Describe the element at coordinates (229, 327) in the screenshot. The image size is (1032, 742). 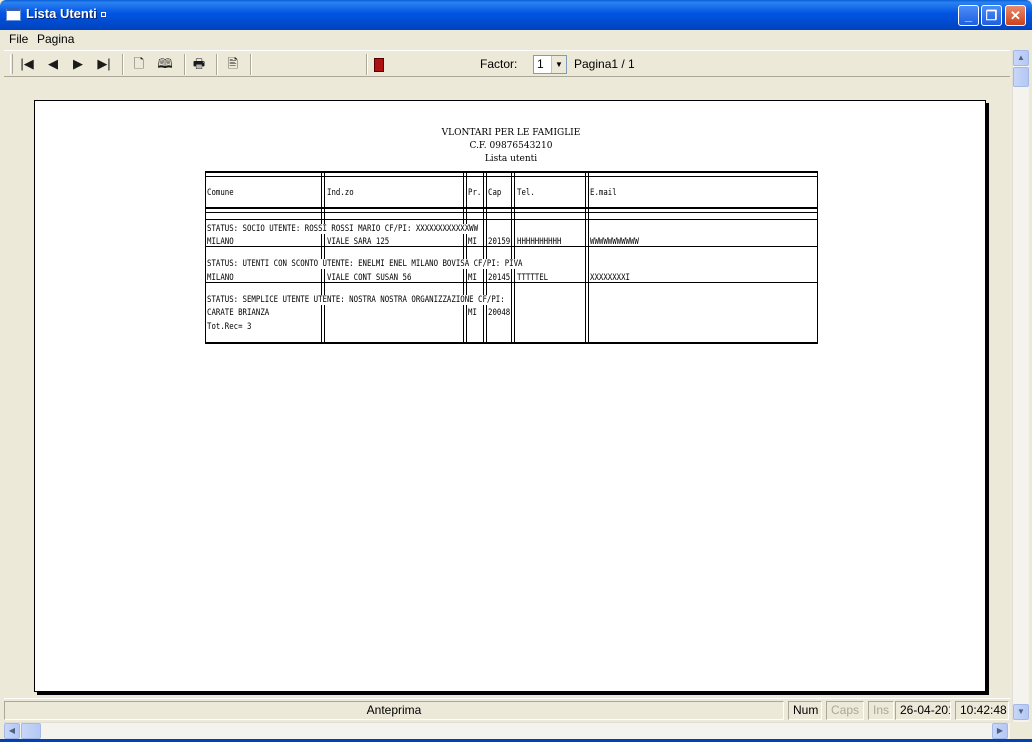
I see `record-total: Tot.Rec= 3` at that location.